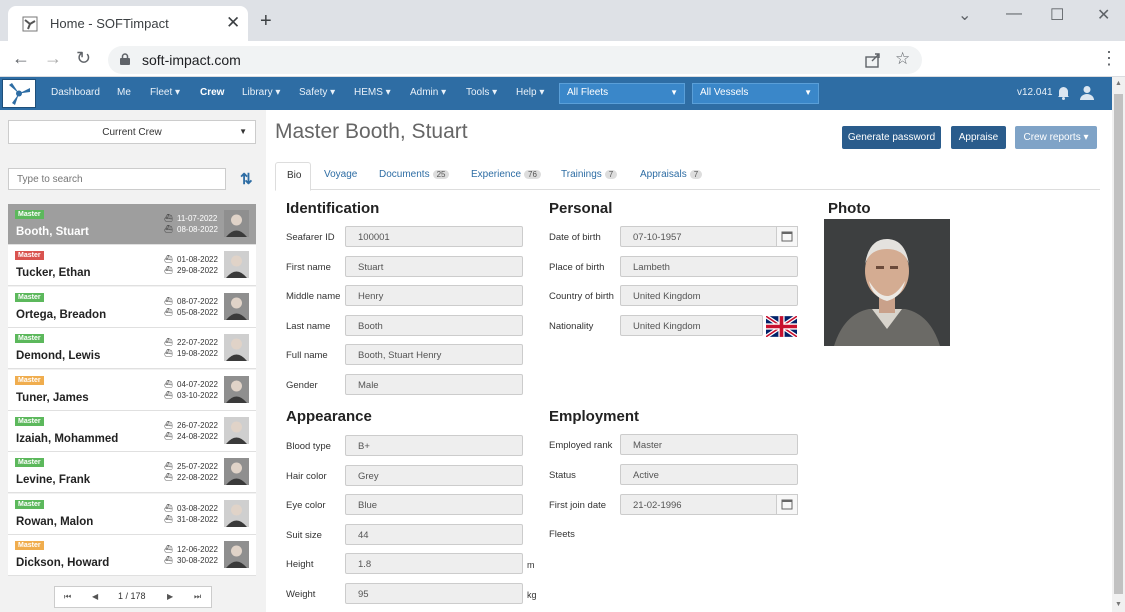 This screenshot has width=1125, height=612. What do you see at coordinates (165, 92) in the screenshot?
I see `nav-fleet: Fleet ▾` at bounding box center [165, 92].